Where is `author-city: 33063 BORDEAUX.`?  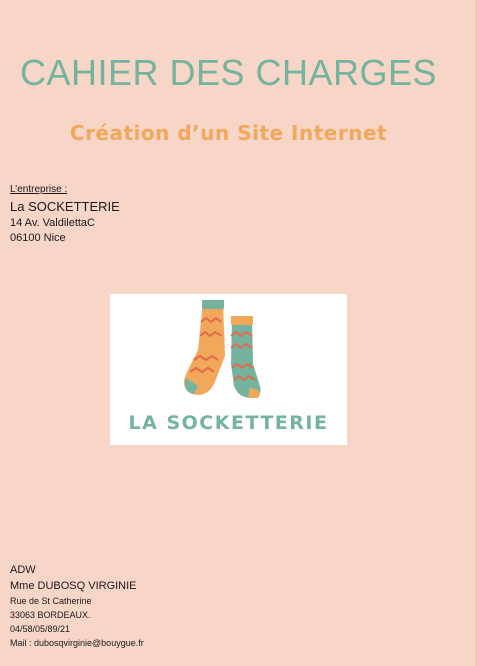 author-city: 33063 BORDEAUX. is located at coordinates (50, 615).